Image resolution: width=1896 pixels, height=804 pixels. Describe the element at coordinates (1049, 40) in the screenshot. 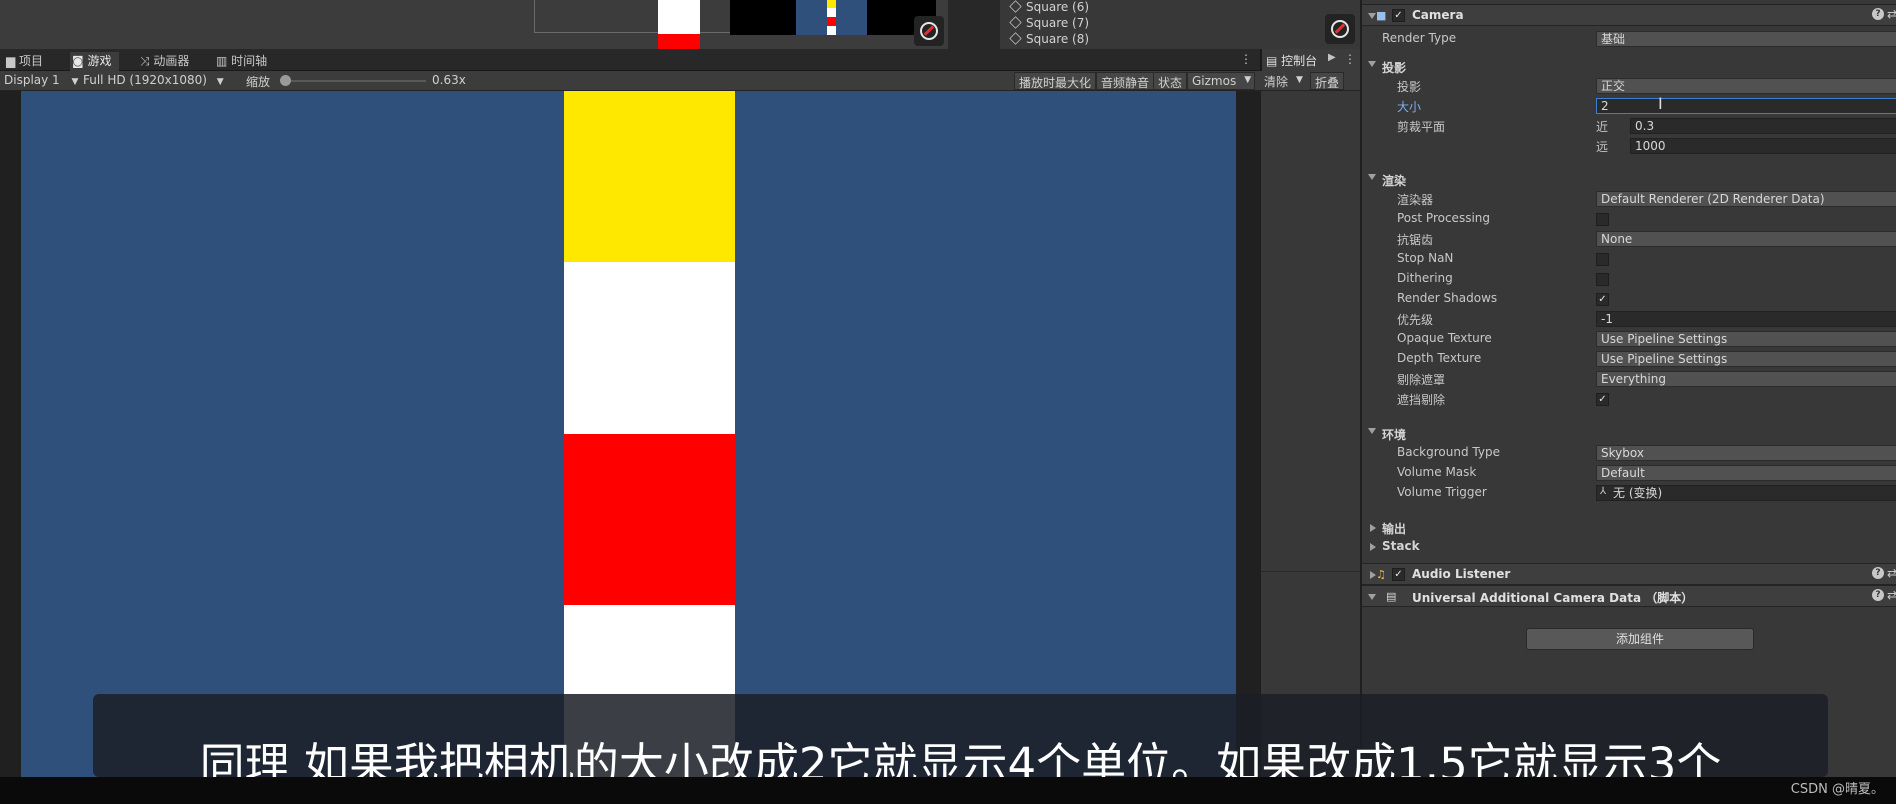

I see `hierarchy-item: Square (8)` at that location.